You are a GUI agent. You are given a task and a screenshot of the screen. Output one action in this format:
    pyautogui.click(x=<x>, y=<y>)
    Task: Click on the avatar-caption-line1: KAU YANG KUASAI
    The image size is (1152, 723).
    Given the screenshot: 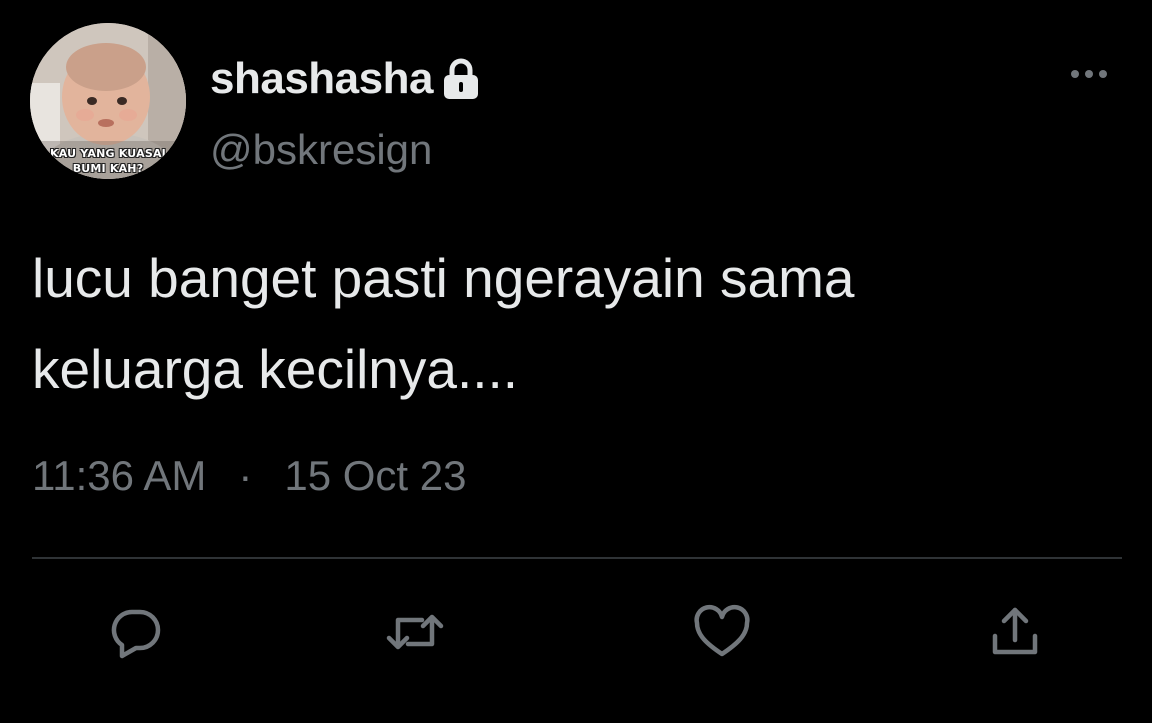 What is the action you would take?
    pyautogui.click(x=108, y=153)
    